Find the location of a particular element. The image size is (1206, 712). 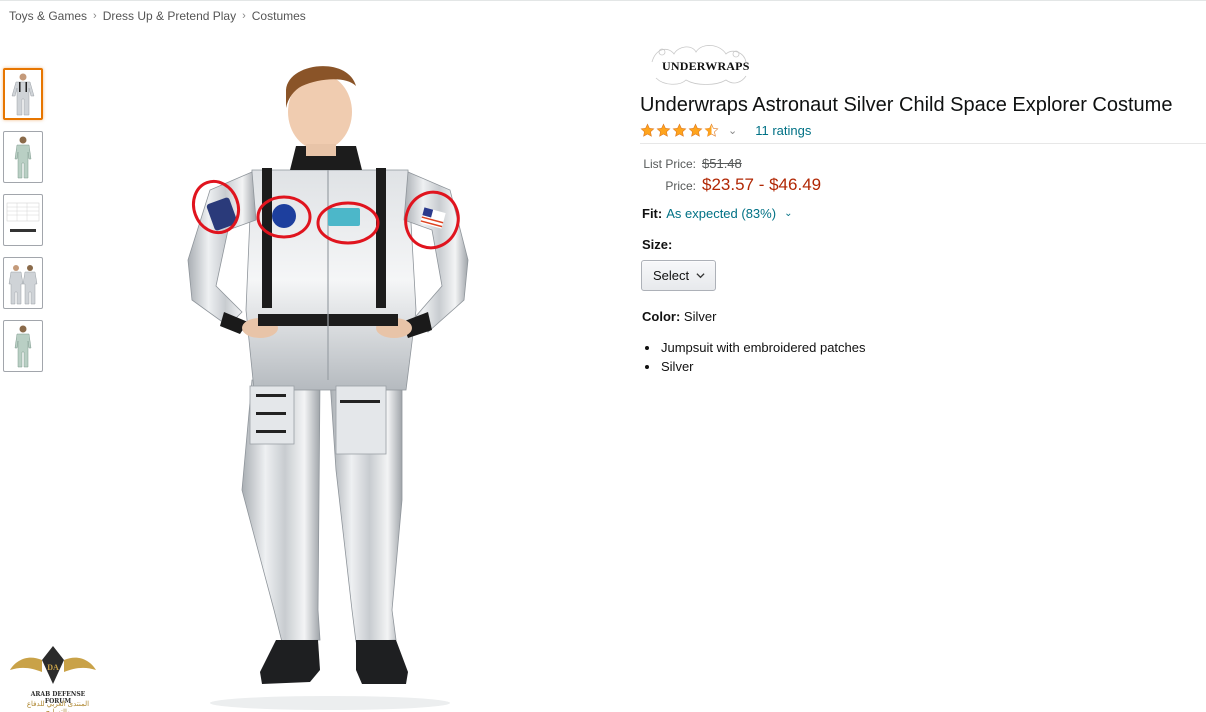

size-select-dropdown: Select is located at coordinates (678, 275).